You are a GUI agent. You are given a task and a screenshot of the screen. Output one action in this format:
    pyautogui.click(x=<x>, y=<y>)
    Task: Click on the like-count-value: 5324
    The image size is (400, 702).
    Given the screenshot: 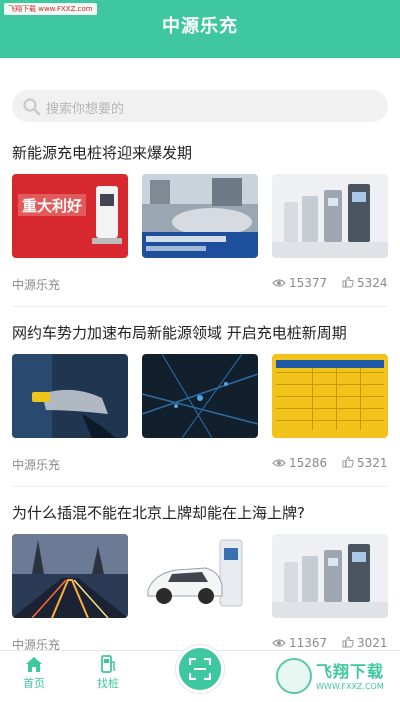 What is the action you would take?
    pyautogui.click(x=372, y=283)
    